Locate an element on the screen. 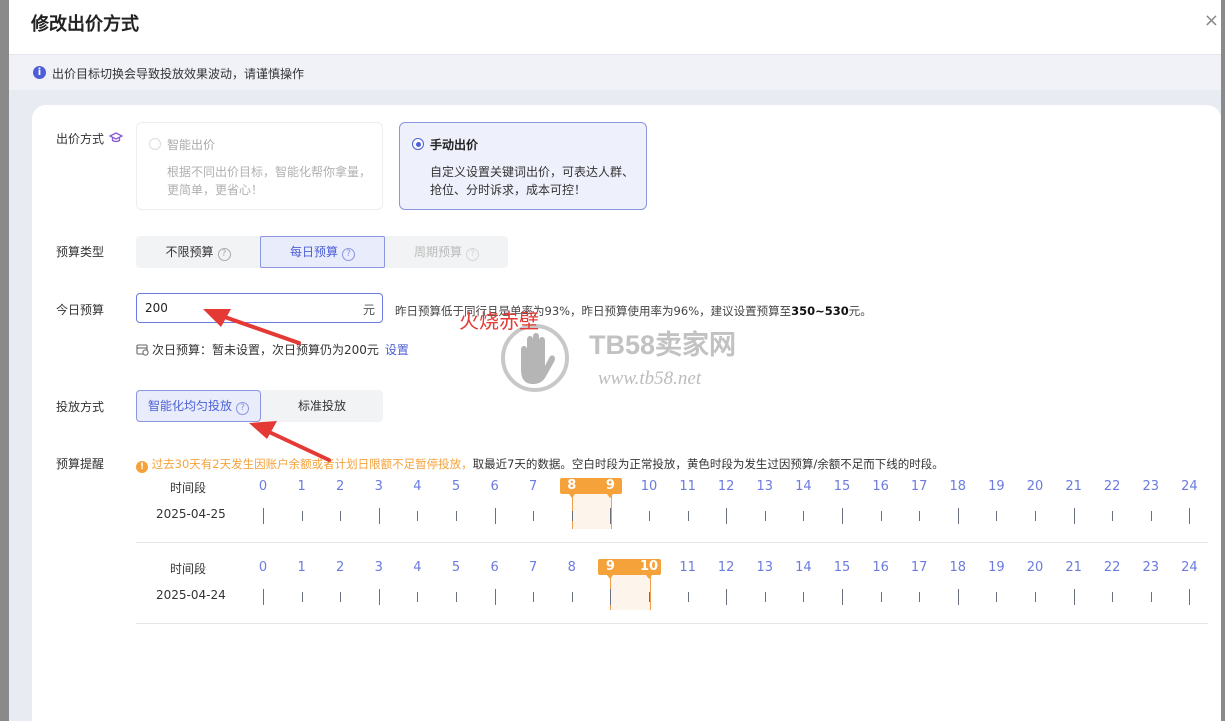  modal-title: 修改出价方式 is located at coordinates (85, 24).